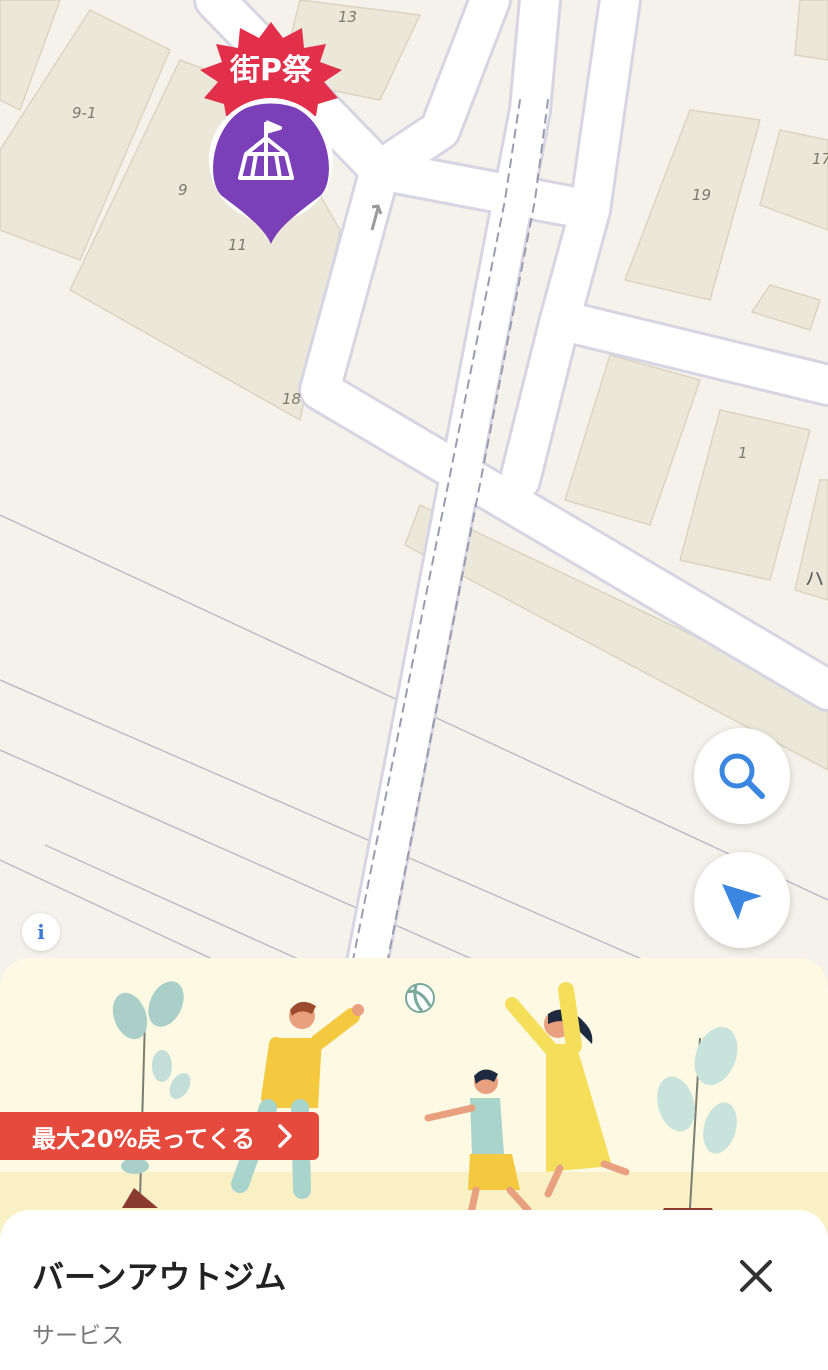 The width and height of the screenshot is (828, 1370). Describe the element at coordinates (743, 453) in the screenshot. I see `block-label: 1` at that location.